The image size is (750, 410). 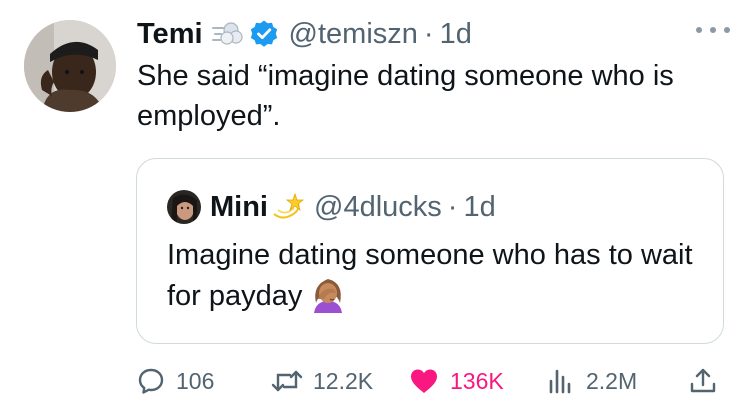 I want to click on quoted-author-name: Mini, so click(x=239, y=207).